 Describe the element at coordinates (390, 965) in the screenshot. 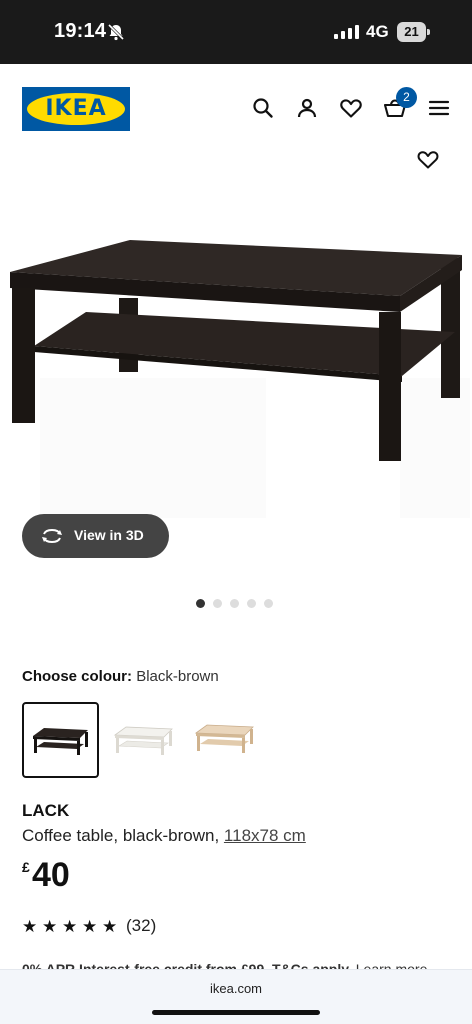

I see `learn-more-link: Learn more` at that location.